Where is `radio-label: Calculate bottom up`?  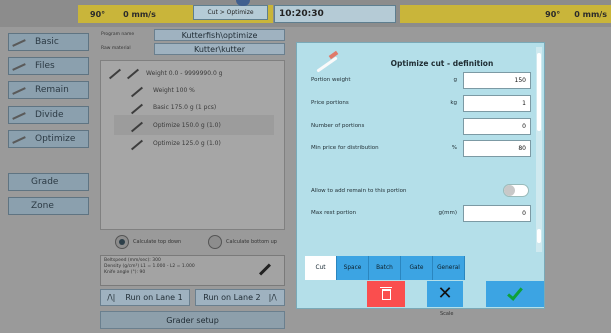
radio-label: Calculate bottom up is located at coordinates (251, 242).